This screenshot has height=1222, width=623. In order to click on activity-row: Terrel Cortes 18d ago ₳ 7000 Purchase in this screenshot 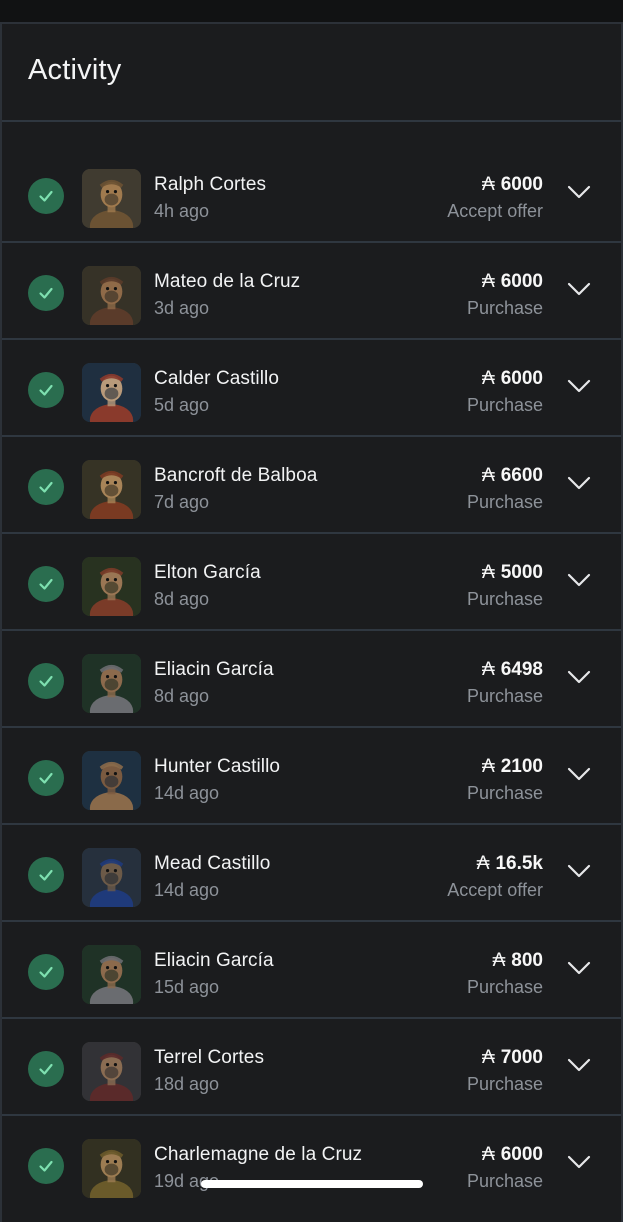, I will do `click(311, 1067)`.